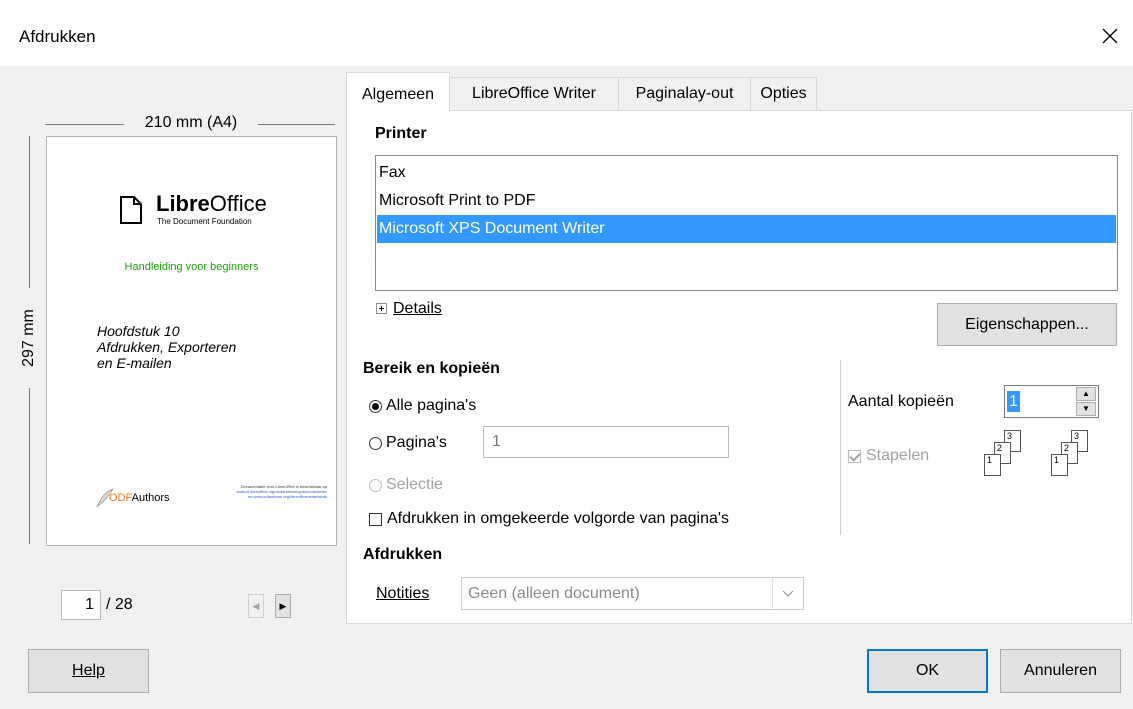  What do you see at coordinates (840, 447) in the screenshot?
I see `range-separator` at bounding box center [840, 447].